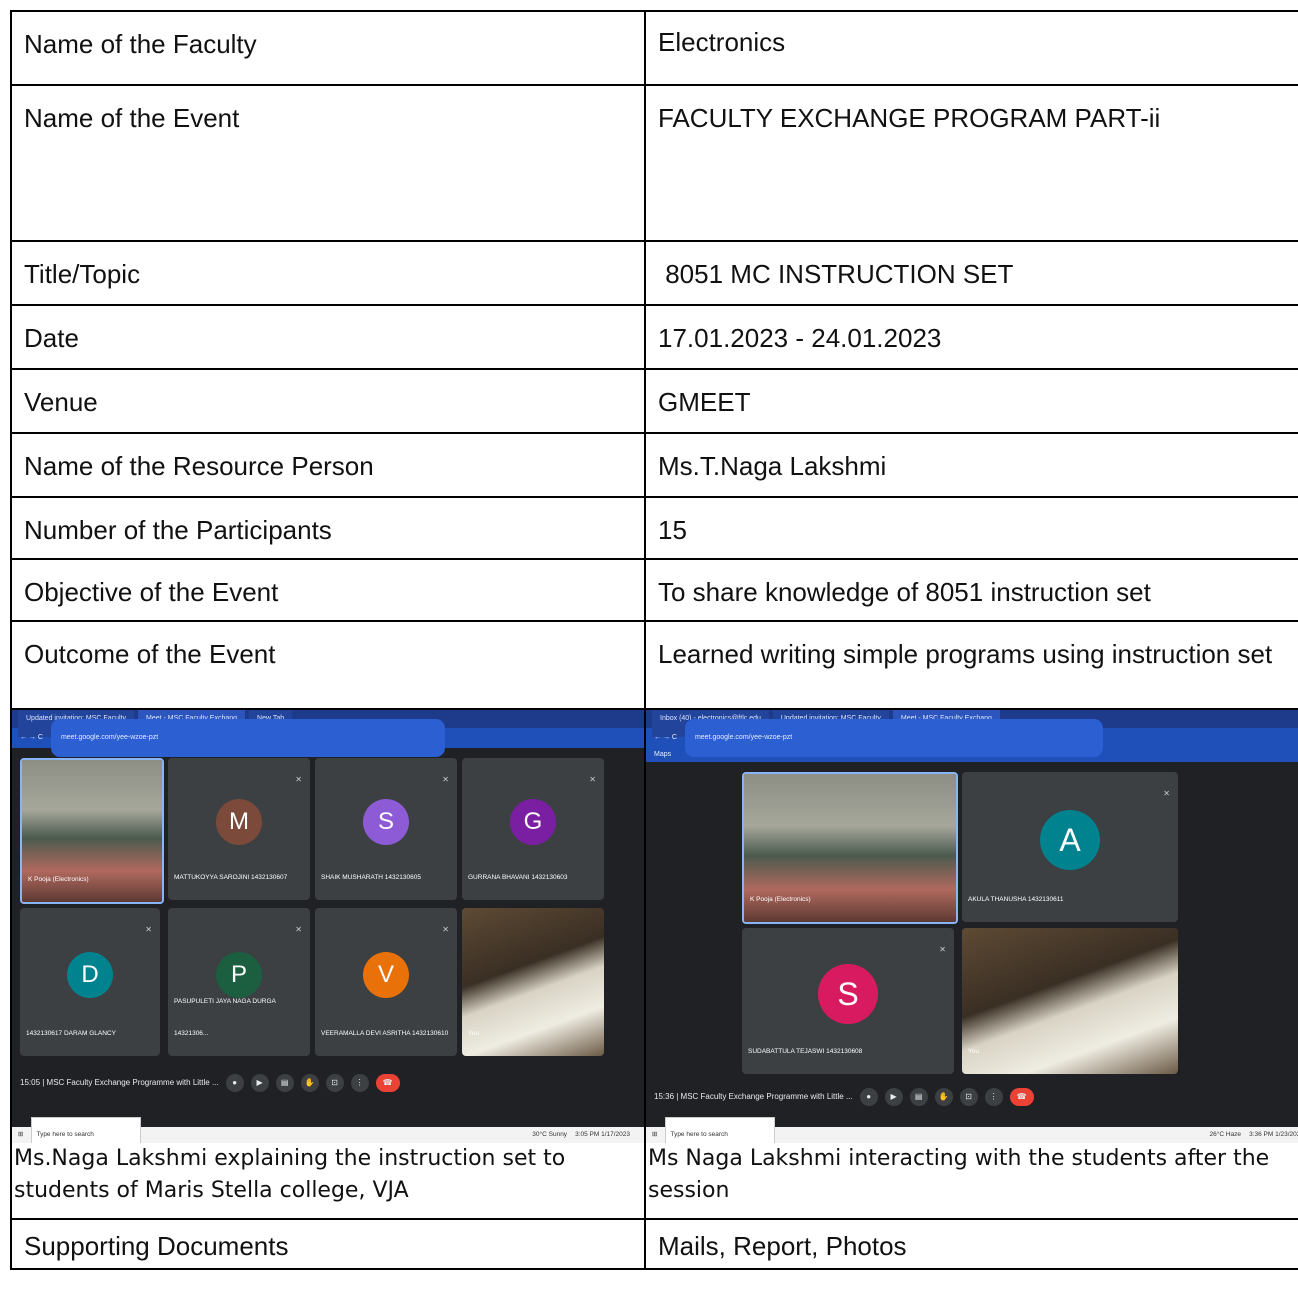 The height and width of the screenshot is (1300, 1298). What do you see at coordinates (199, 466) in the screenshot?
I see `label-resource-person: Name of the Resource Person` at bounding box center [199, 466].